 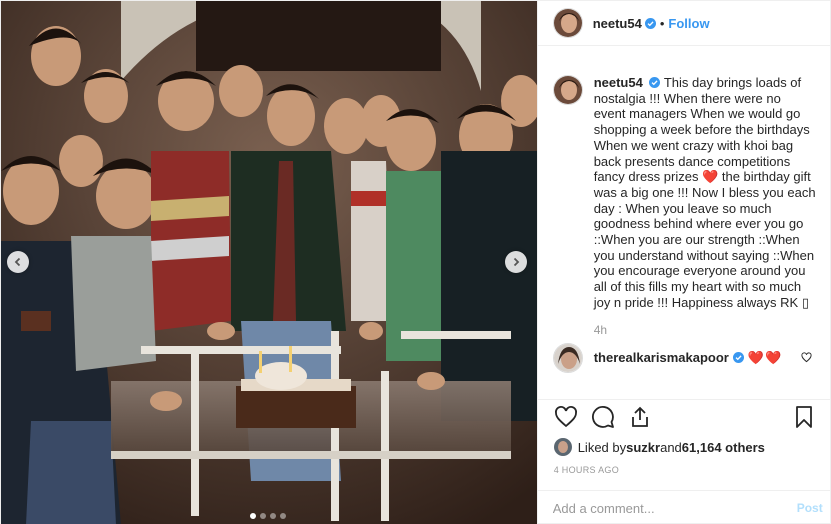 What do you see at coordinates (566, 417) in the screenshot?
I see `heart-icon` at bounding box center [566, 417].